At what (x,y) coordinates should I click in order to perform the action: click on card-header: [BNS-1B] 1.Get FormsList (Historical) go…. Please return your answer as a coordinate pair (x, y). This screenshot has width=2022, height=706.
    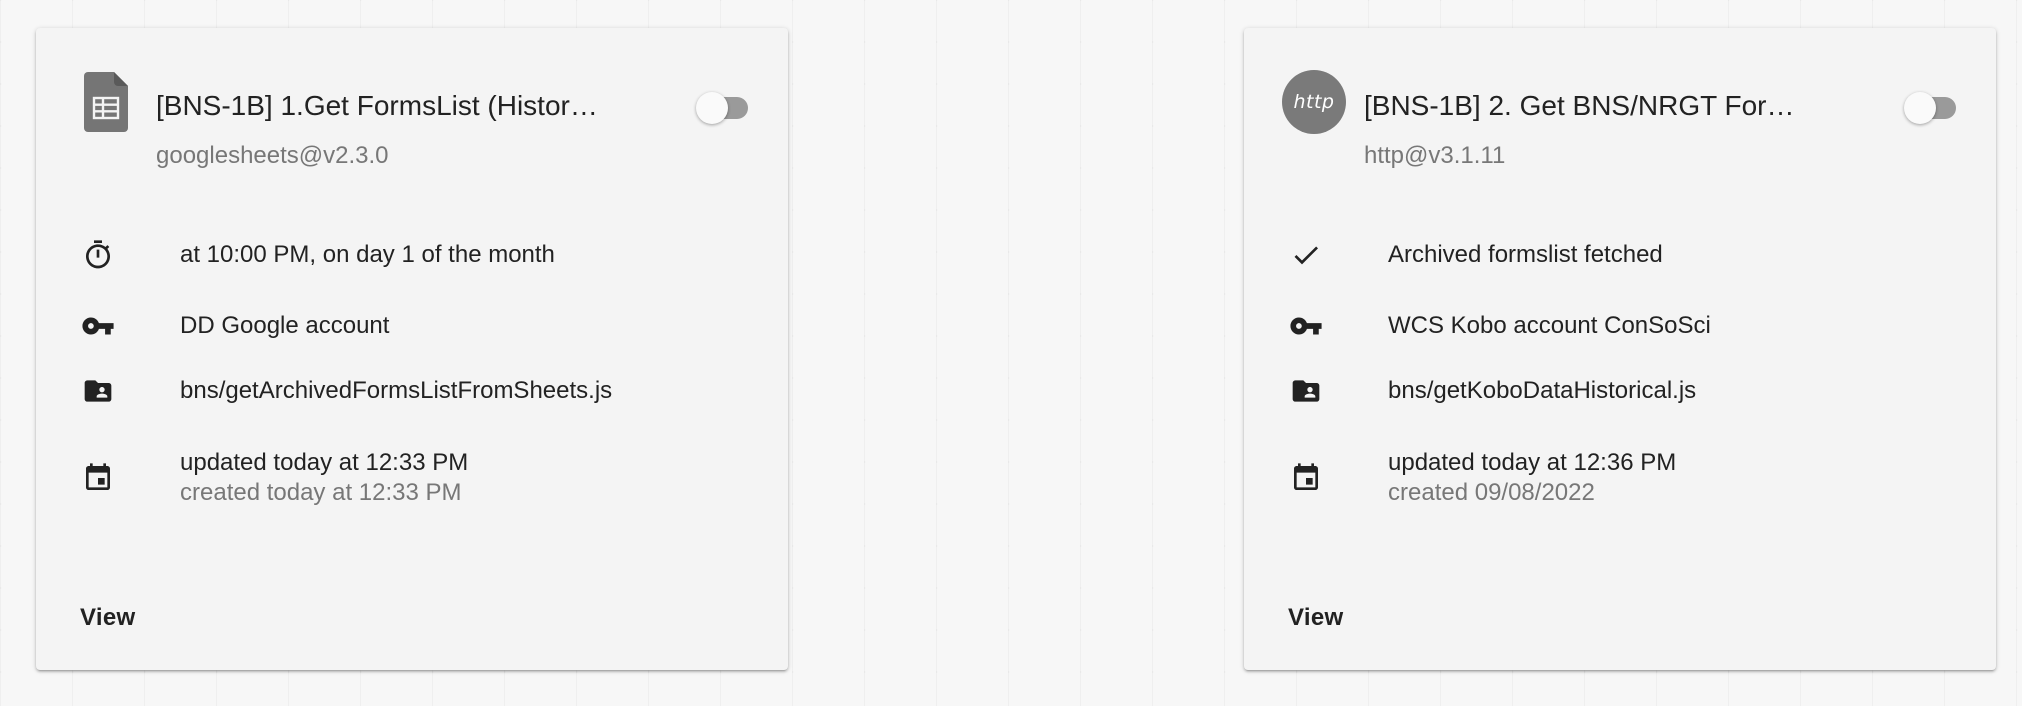
    Looking at the image, I should click on (412, 98).